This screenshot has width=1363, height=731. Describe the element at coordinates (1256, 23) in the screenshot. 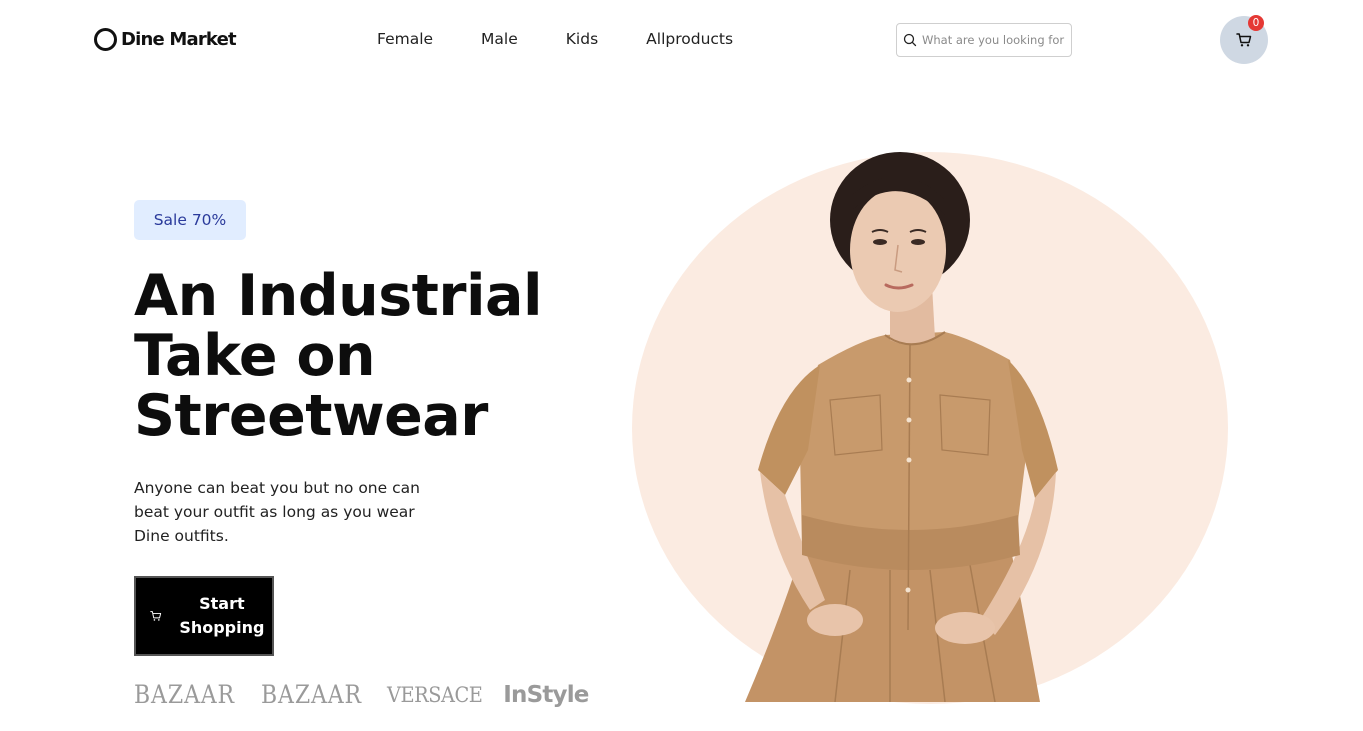

I see `cart-count-badge: 0` at that location.